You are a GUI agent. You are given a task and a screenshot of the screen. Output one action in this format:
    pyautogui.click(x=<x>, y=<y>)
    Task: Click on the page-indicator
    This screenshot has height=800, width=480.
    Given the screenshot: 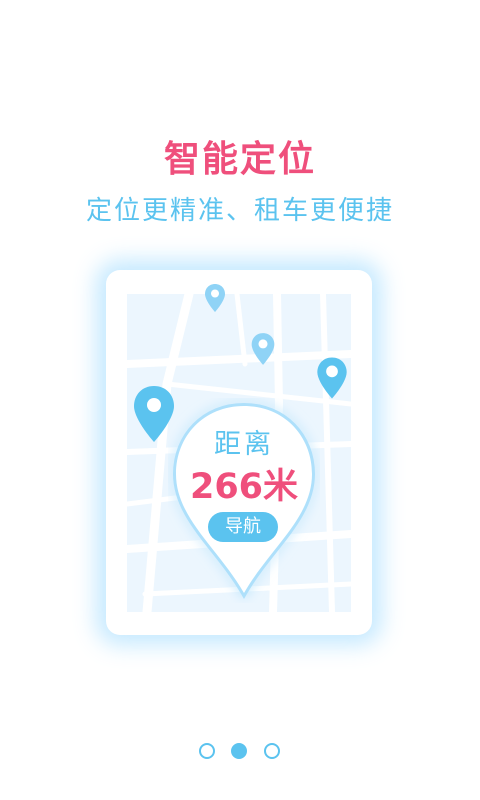 What is the action you would take?
    pyautogui.click(x=240, y=752)
    